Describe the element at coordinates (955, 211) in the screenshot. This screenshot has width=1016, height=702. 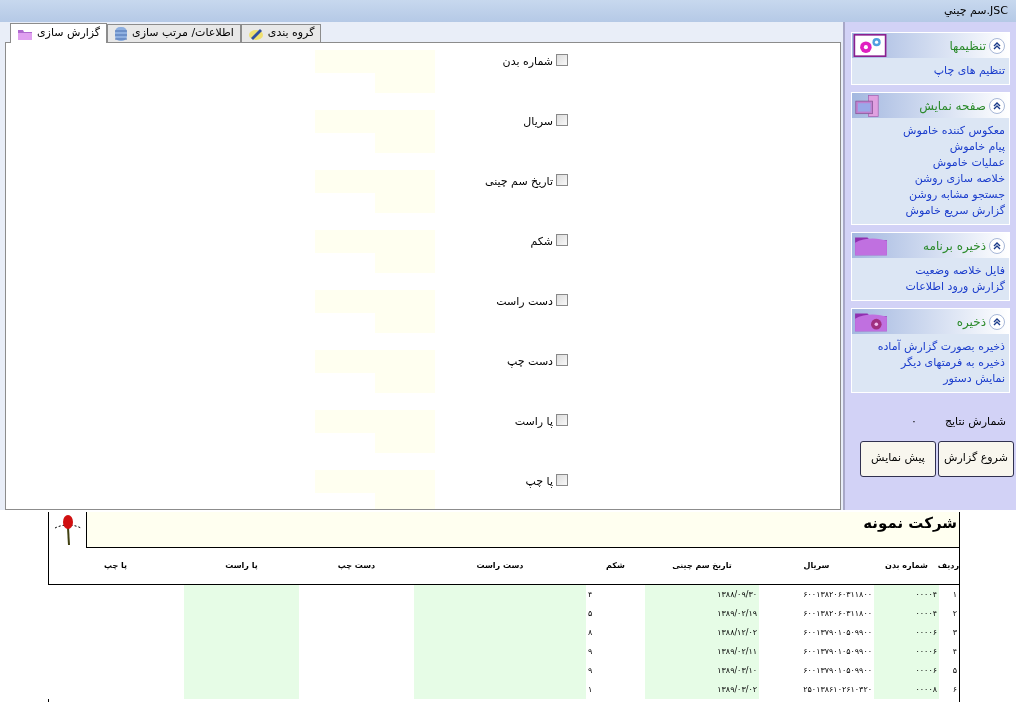
I see `sidebar-link: گزارش سریع خاموش` at that location.